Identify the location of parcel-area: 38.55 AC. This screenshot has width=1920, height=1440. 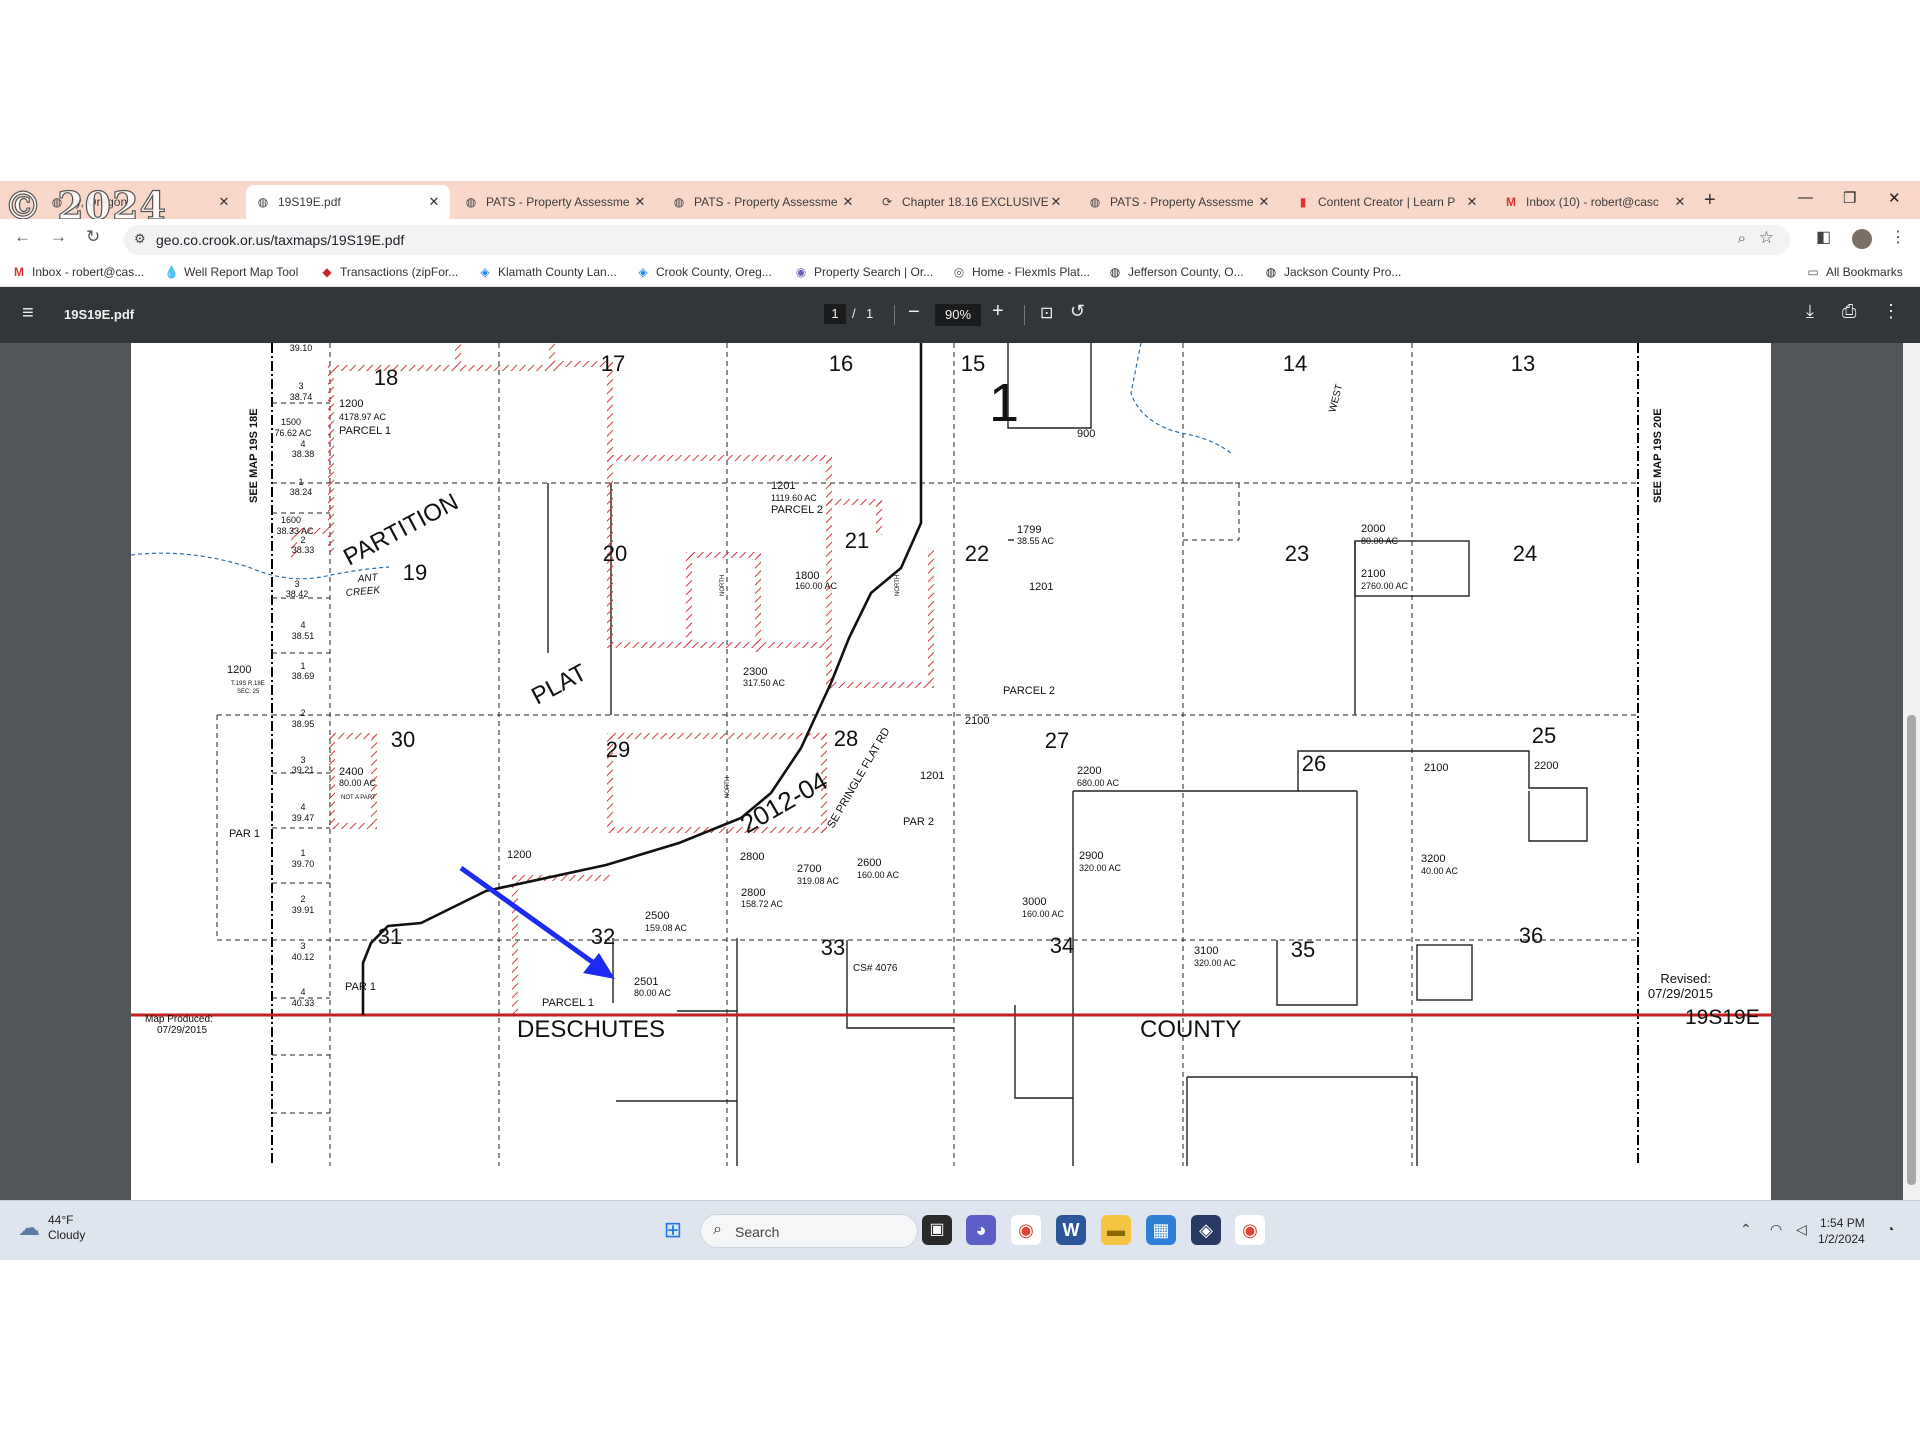
(1036, 541).